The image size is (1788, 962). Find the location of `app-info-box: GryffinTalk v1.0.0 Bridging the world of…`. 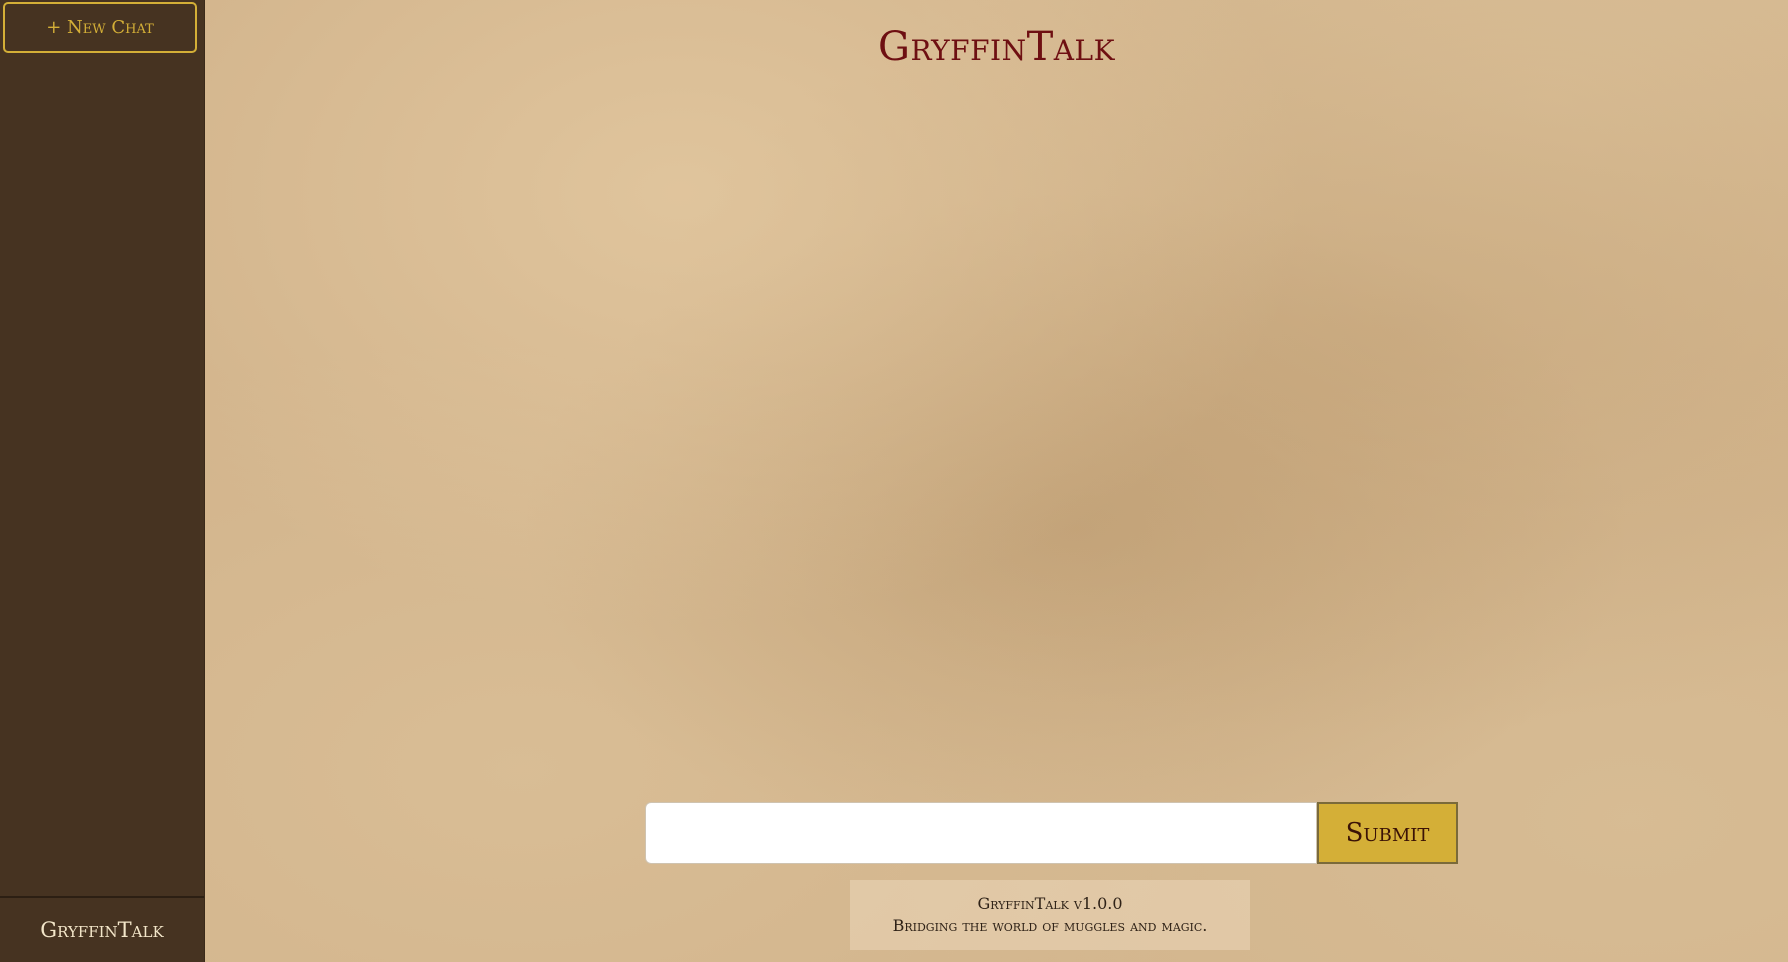

app-info-box: GryffinTalk v1.0.0 Bridging the world of… is located at coordinates (1050, 915).